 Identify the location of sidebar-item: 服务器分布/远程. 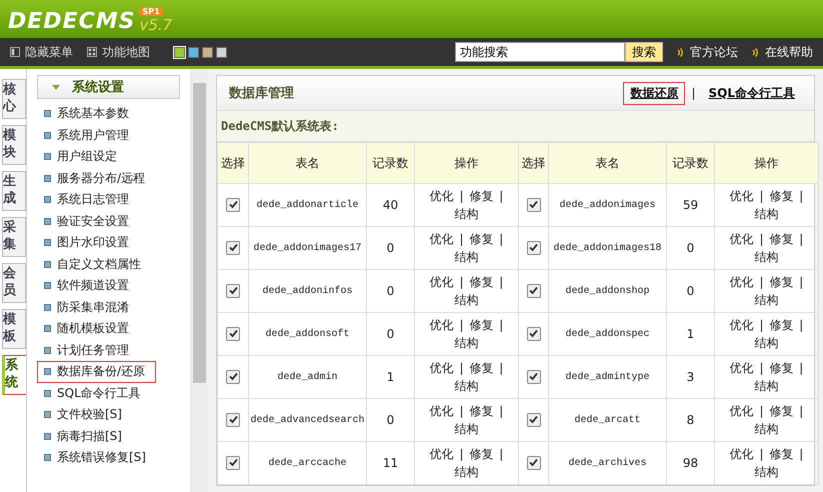
(96, 178).